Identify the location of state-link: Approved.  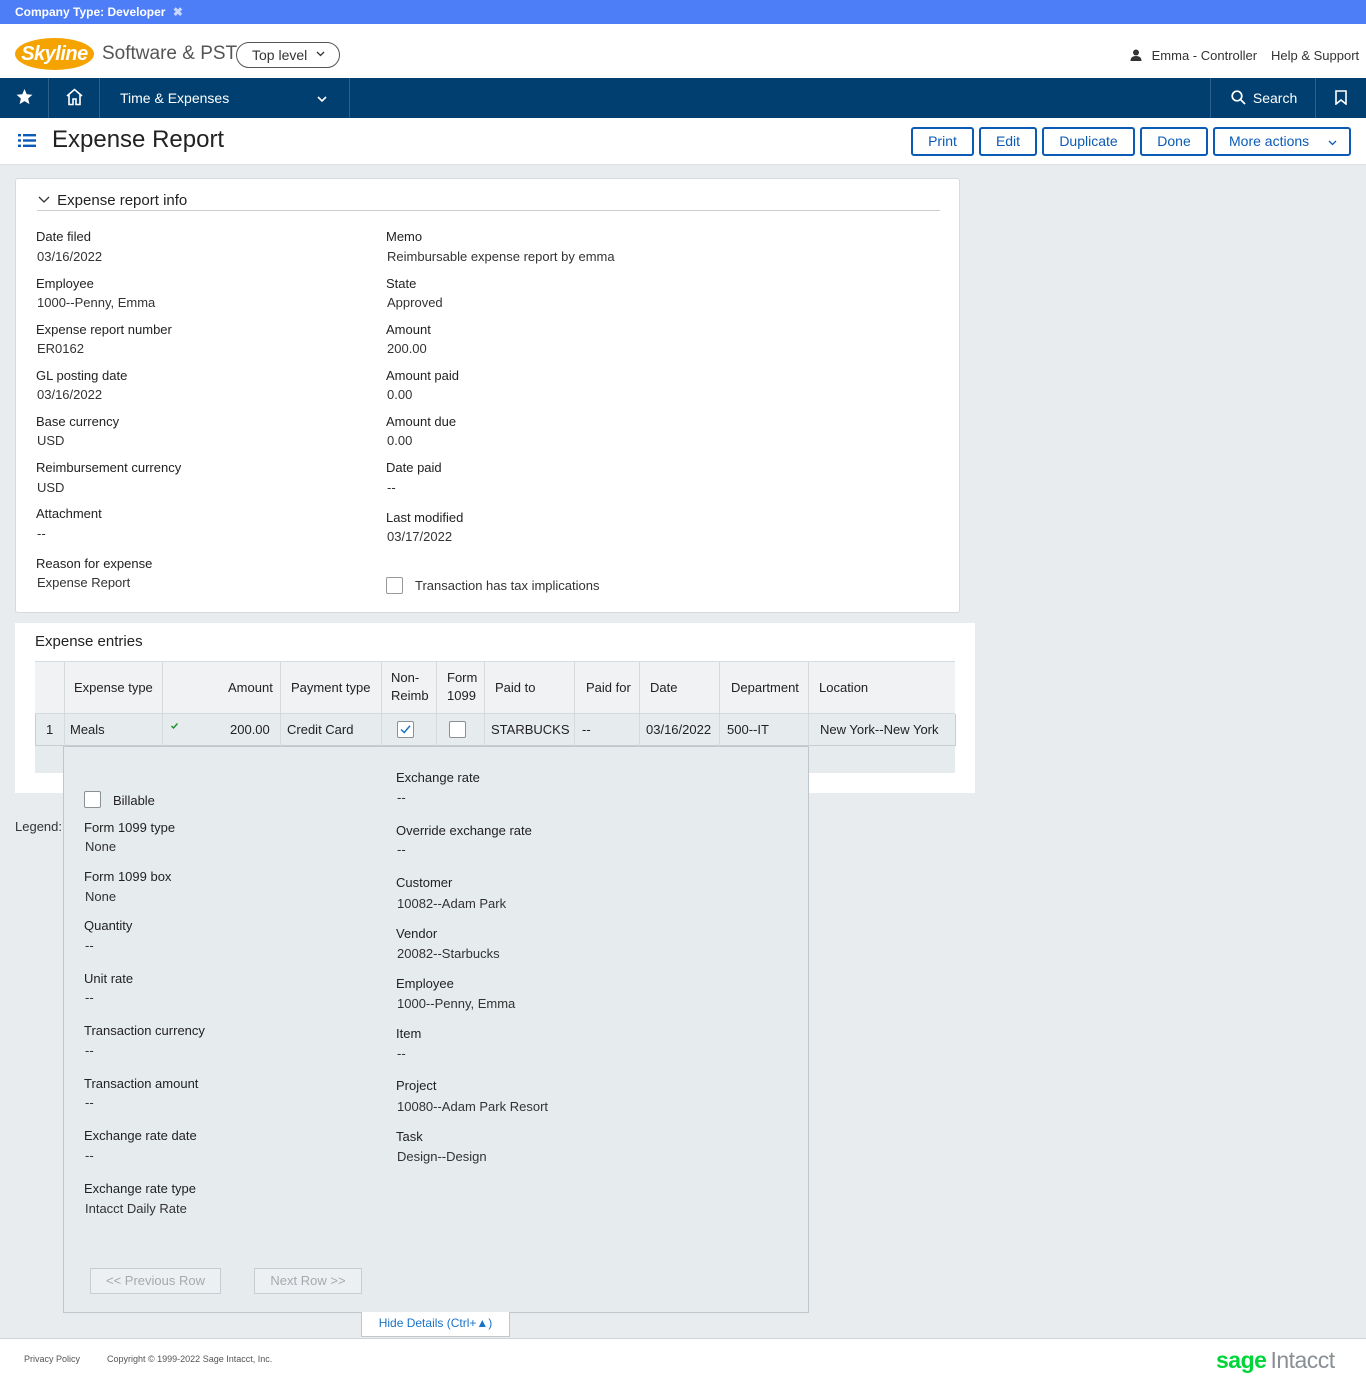
(415, 302).